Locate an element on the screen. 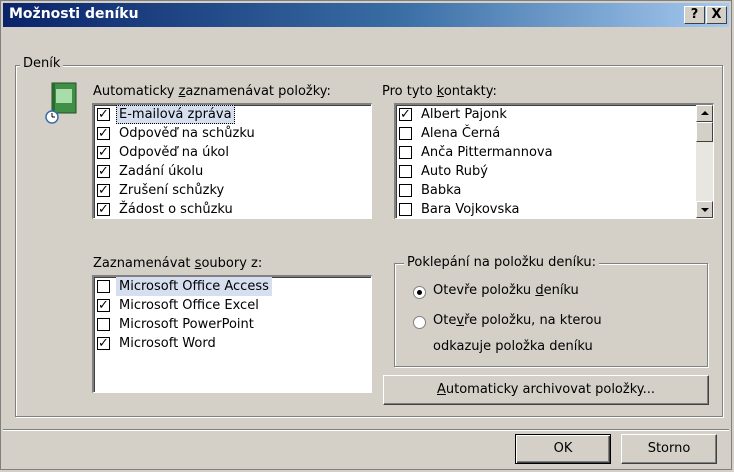 The height and width of the screenshot is (472, 734). list-item-label: E-mailová zpráva is located at coordinates (175, 114).